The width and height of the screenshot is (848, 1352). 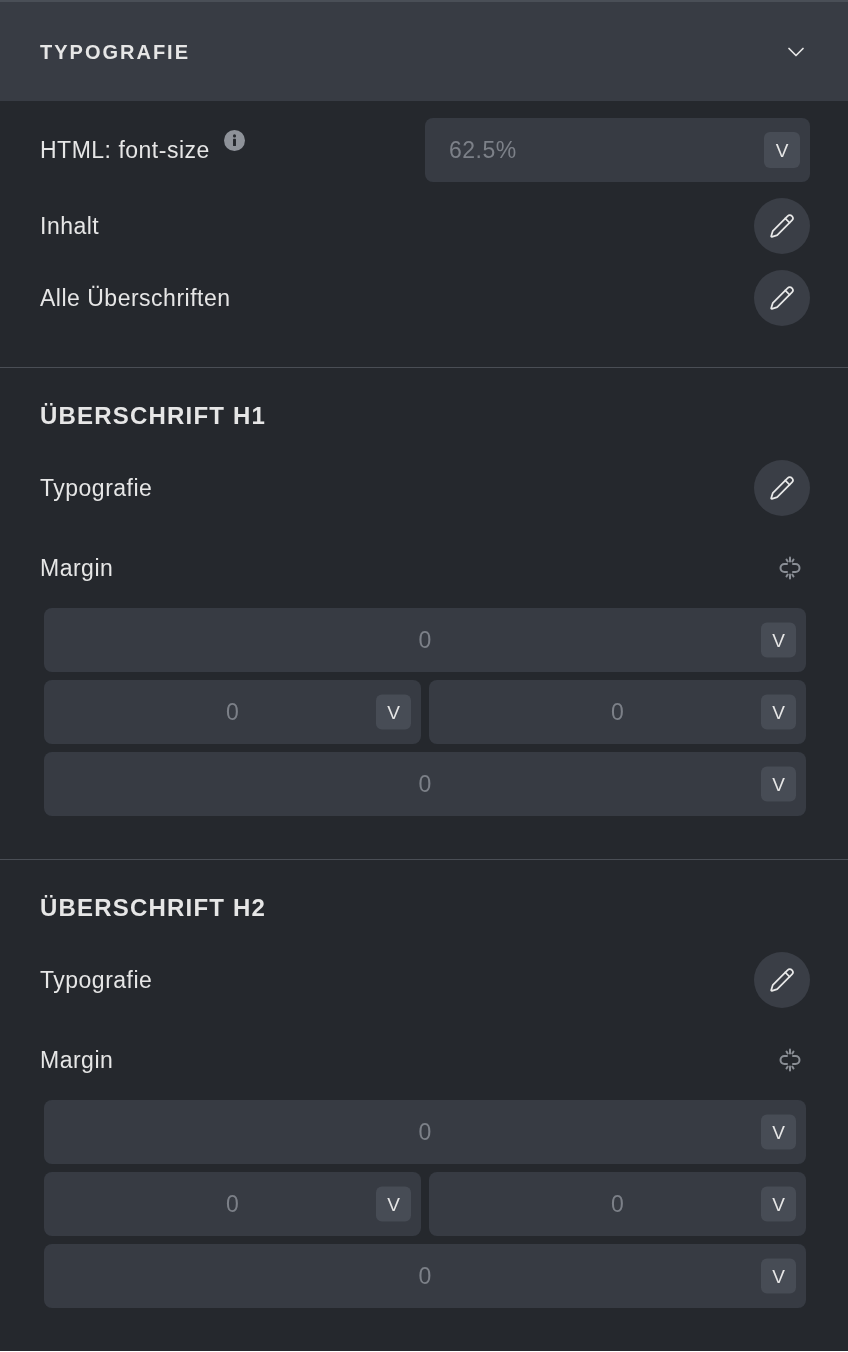 What do you see at coordinates (125, 150) in the screenshot?
I see `setting-label: HTML: font-size` at bounding box center [125, 150].